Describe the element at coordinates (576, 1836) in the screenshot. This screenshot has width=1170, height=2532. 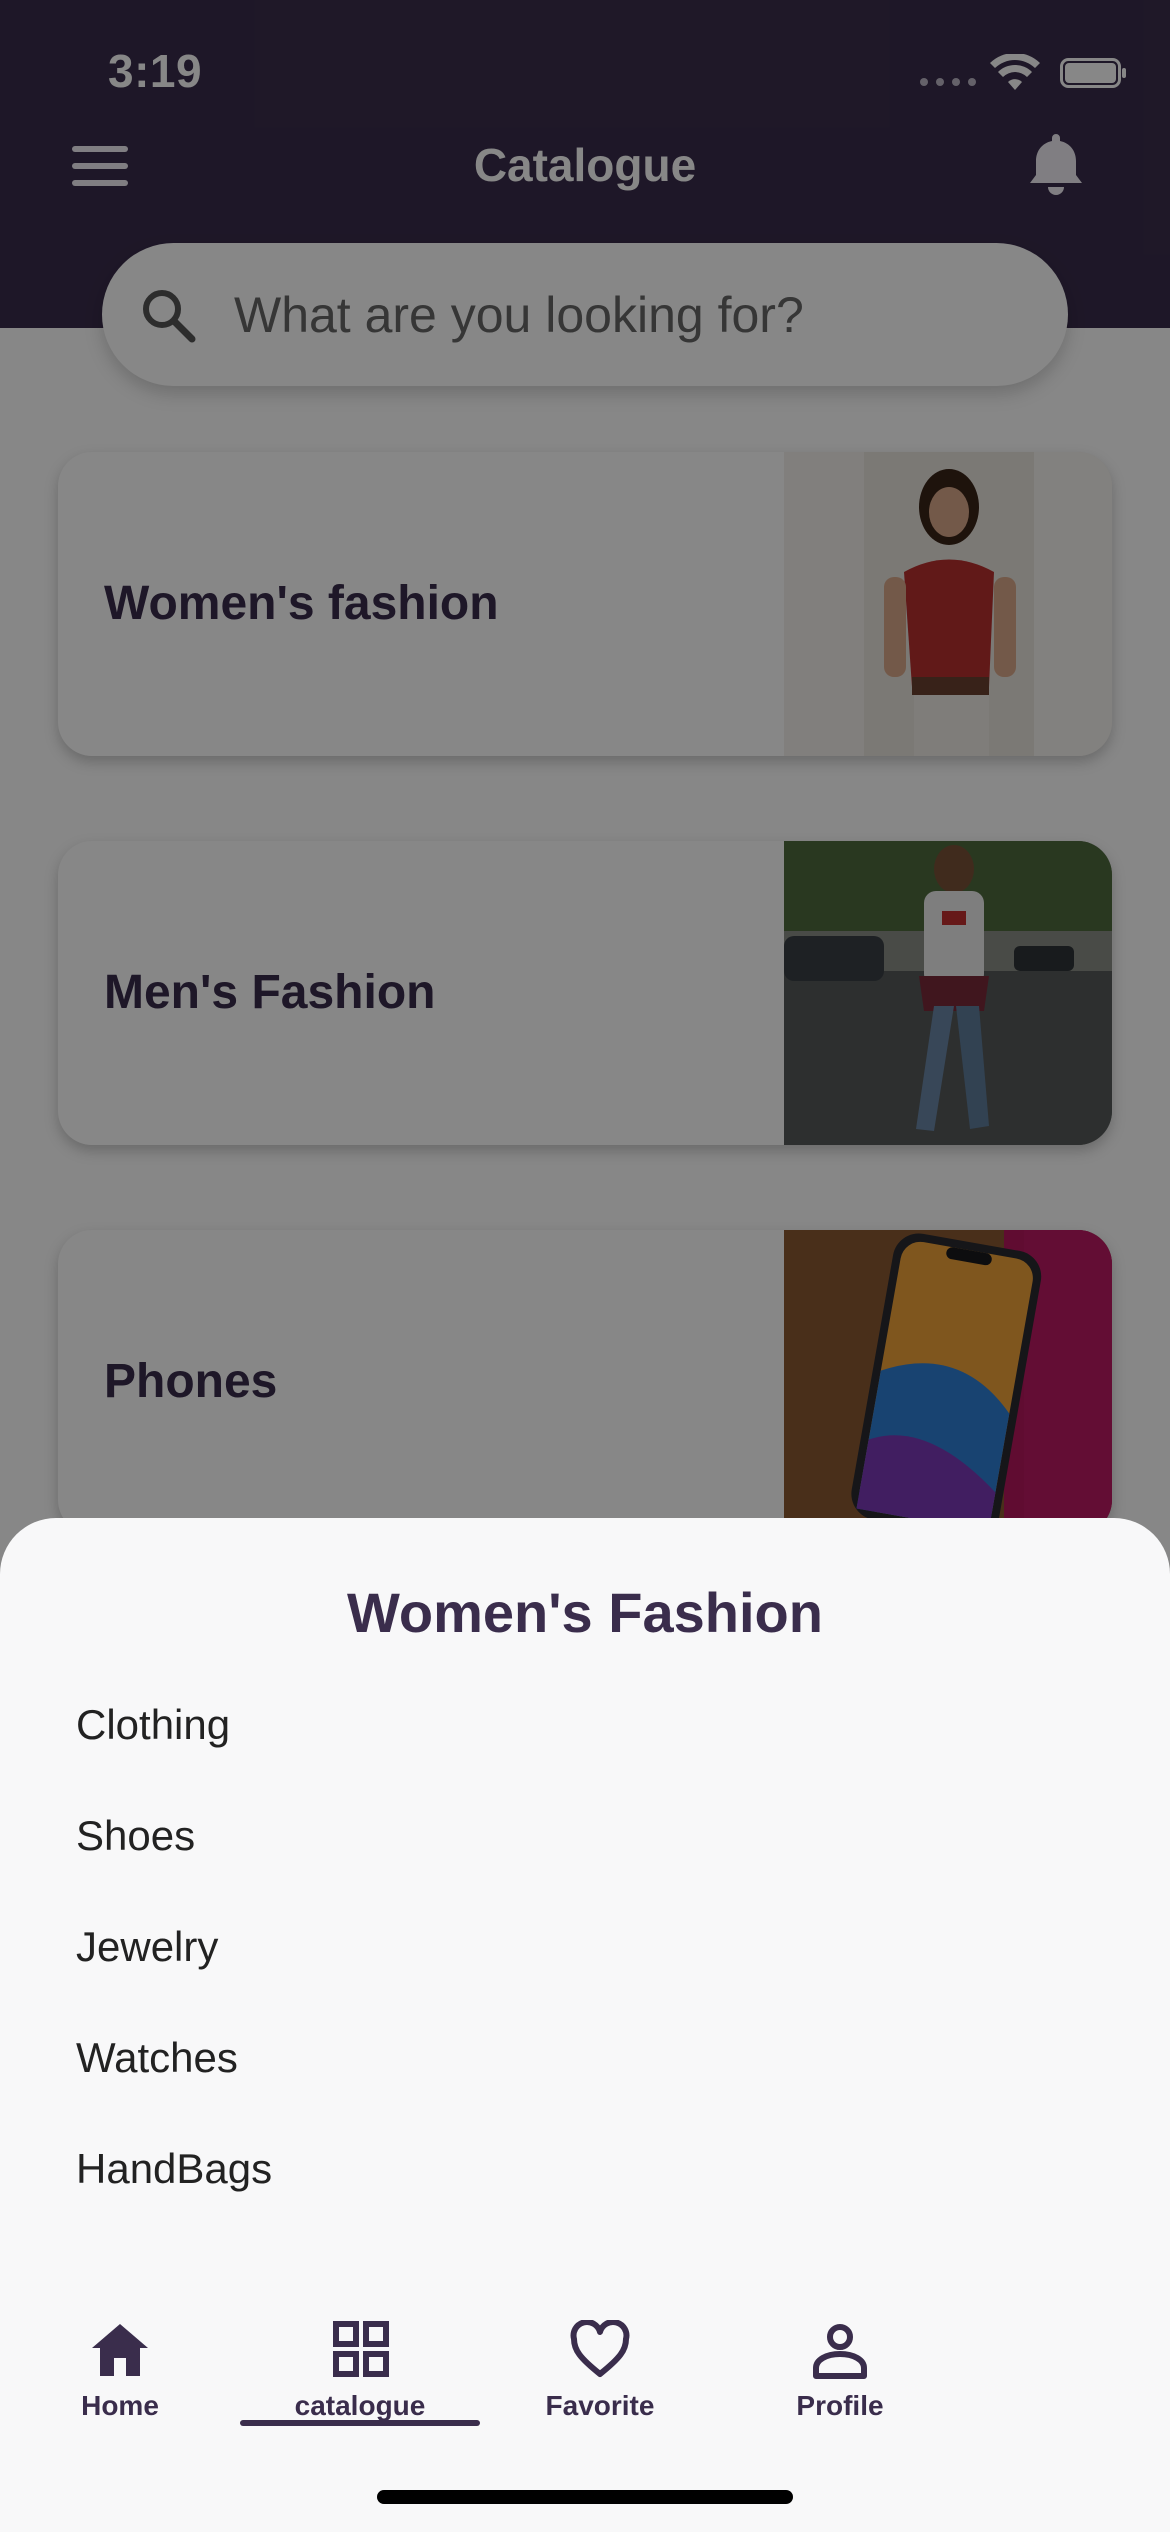
I see `subcategory-item-shoes: Shoes` at that location.